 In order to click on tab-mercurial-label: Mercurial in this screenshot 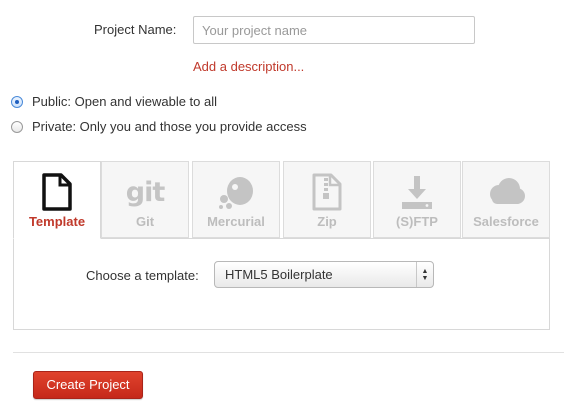, I will do `click(236, 221)`.